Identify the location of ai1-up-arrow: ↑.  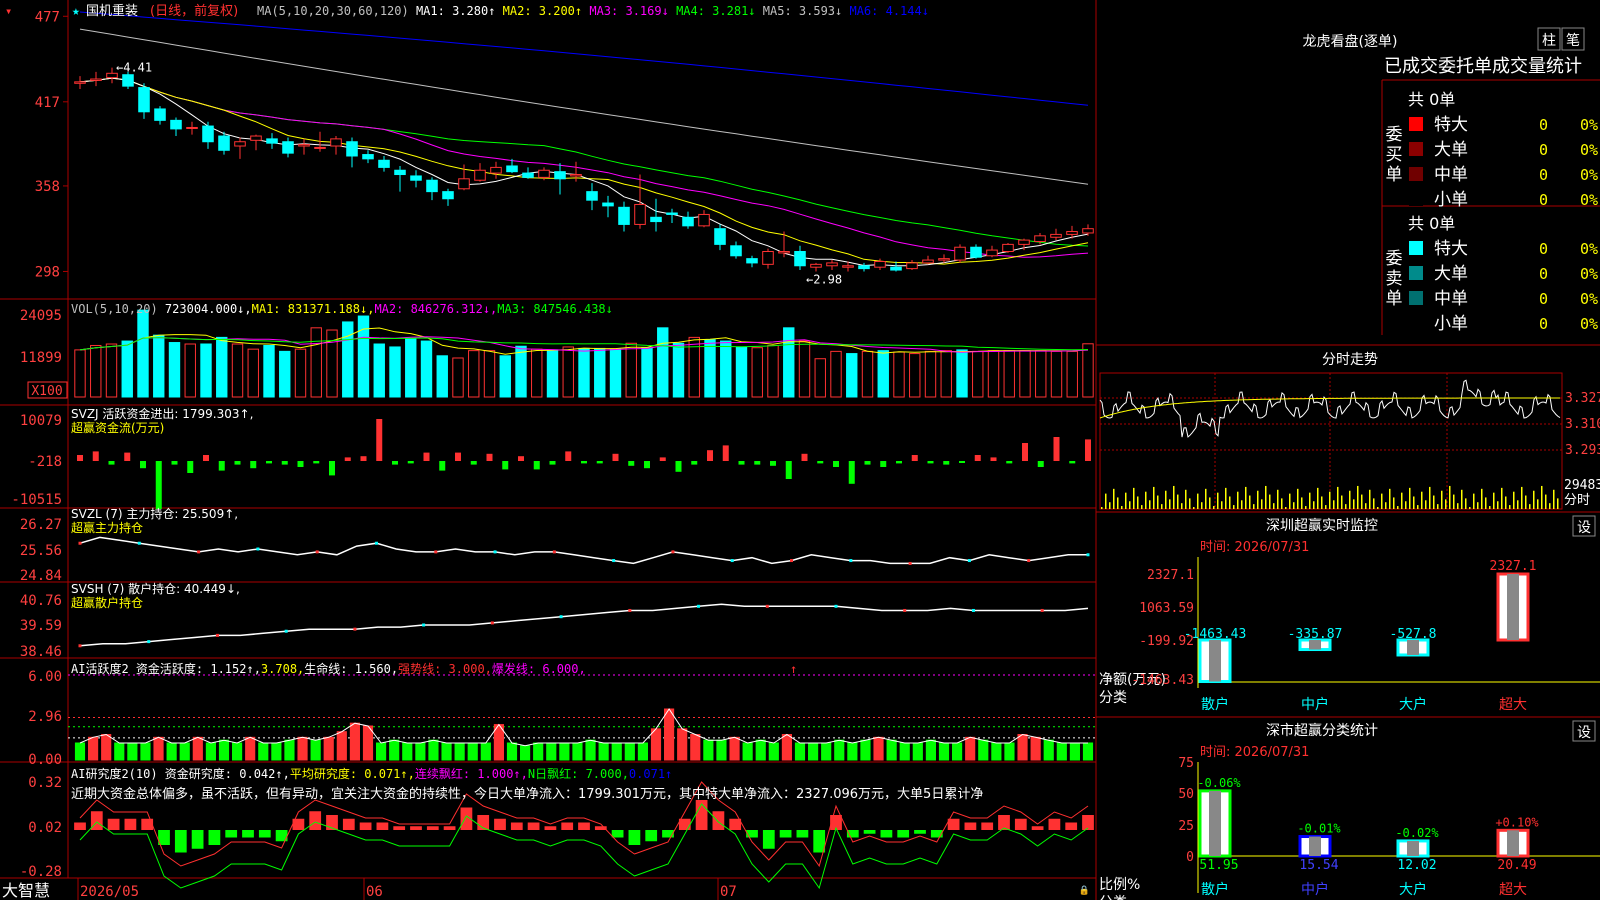
(793, 669).